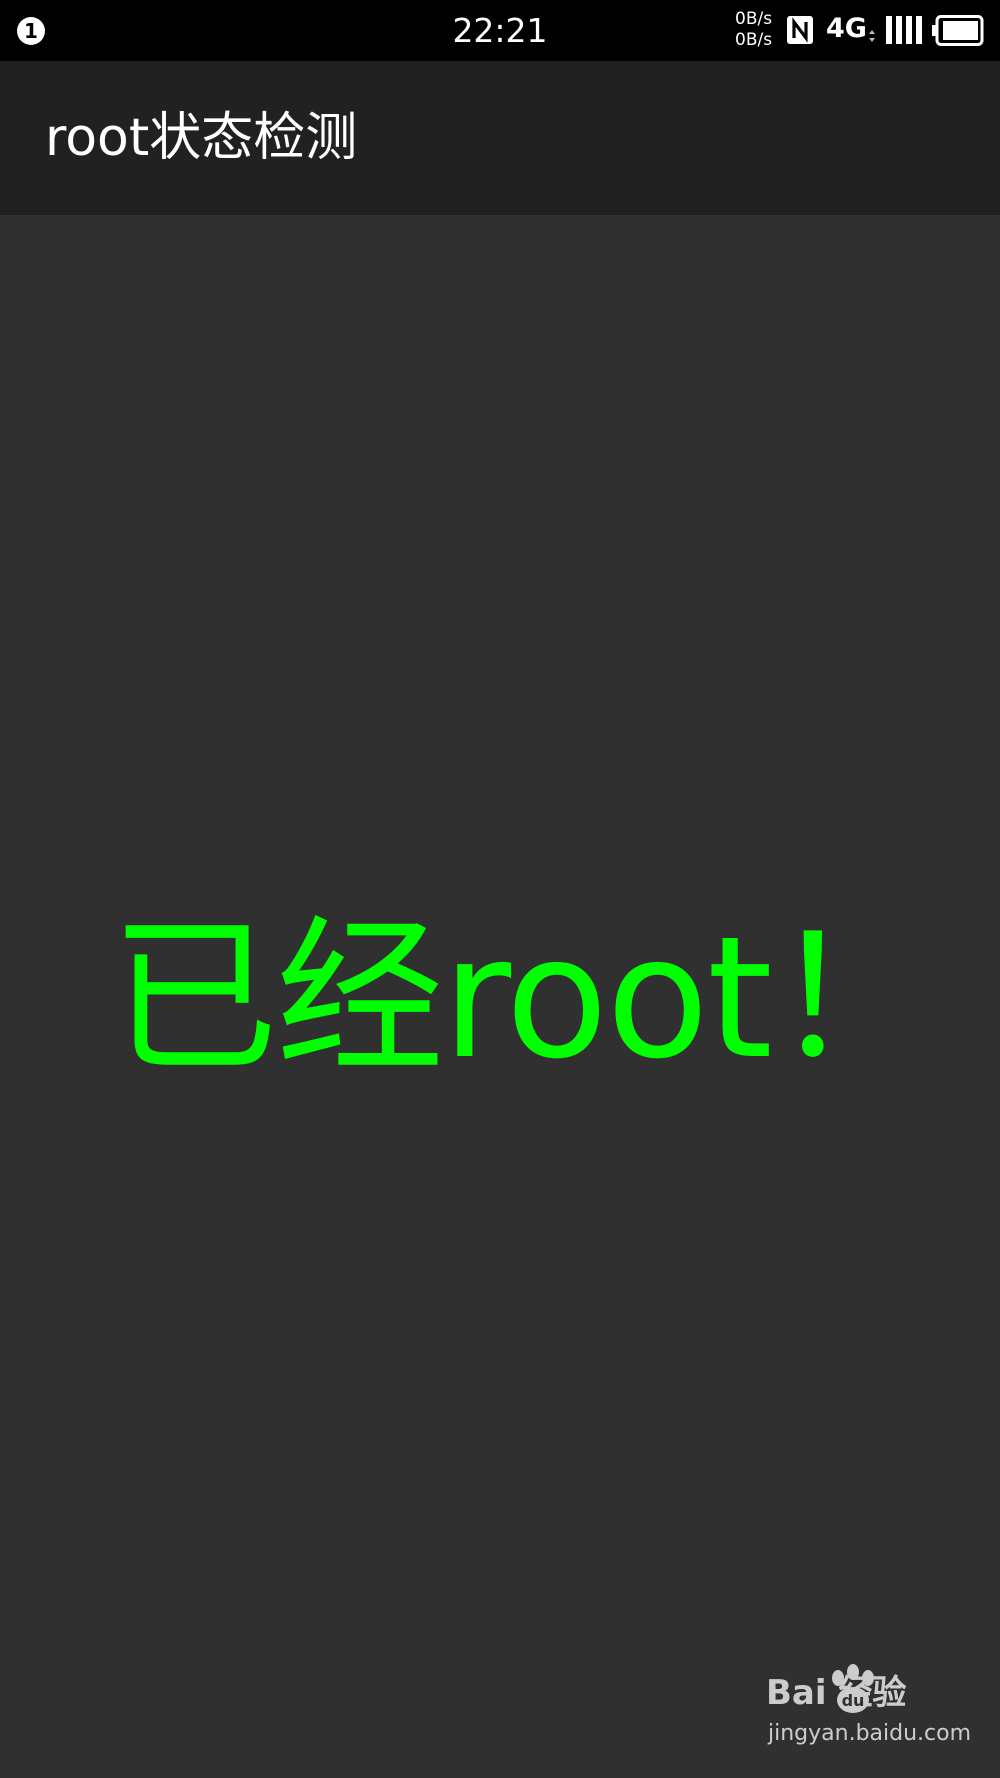  I want to click on signal-icon, so click(904, 30).